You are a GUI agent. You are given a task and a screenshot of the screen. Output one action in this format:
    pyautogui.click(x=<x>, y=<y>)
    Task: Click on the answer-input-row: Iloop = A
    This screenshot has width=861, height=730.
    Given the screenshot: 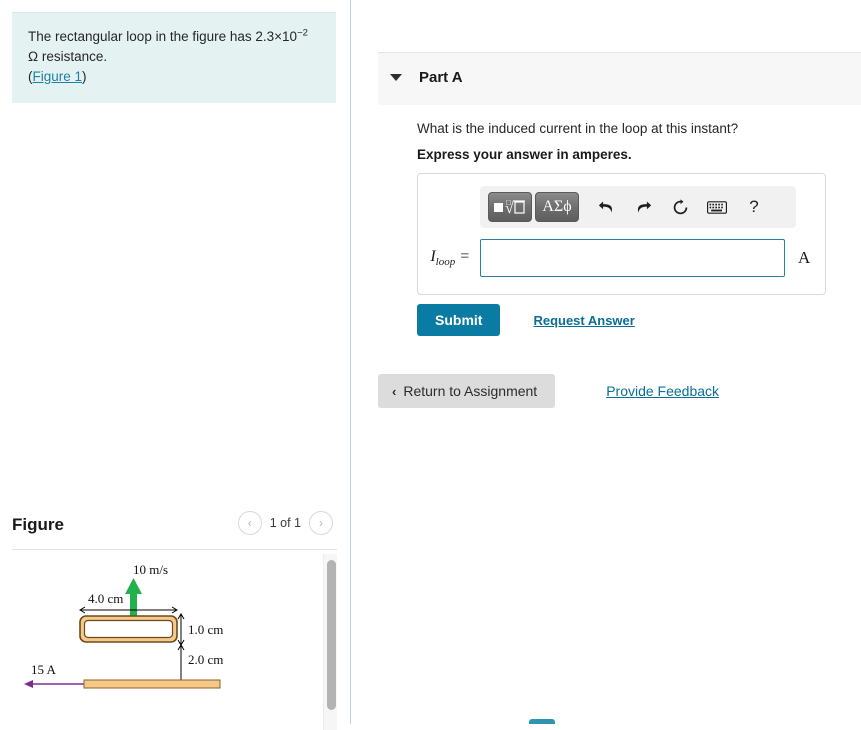 What is the action you would take?
    pyautogui.click(x=621, y=258)
    